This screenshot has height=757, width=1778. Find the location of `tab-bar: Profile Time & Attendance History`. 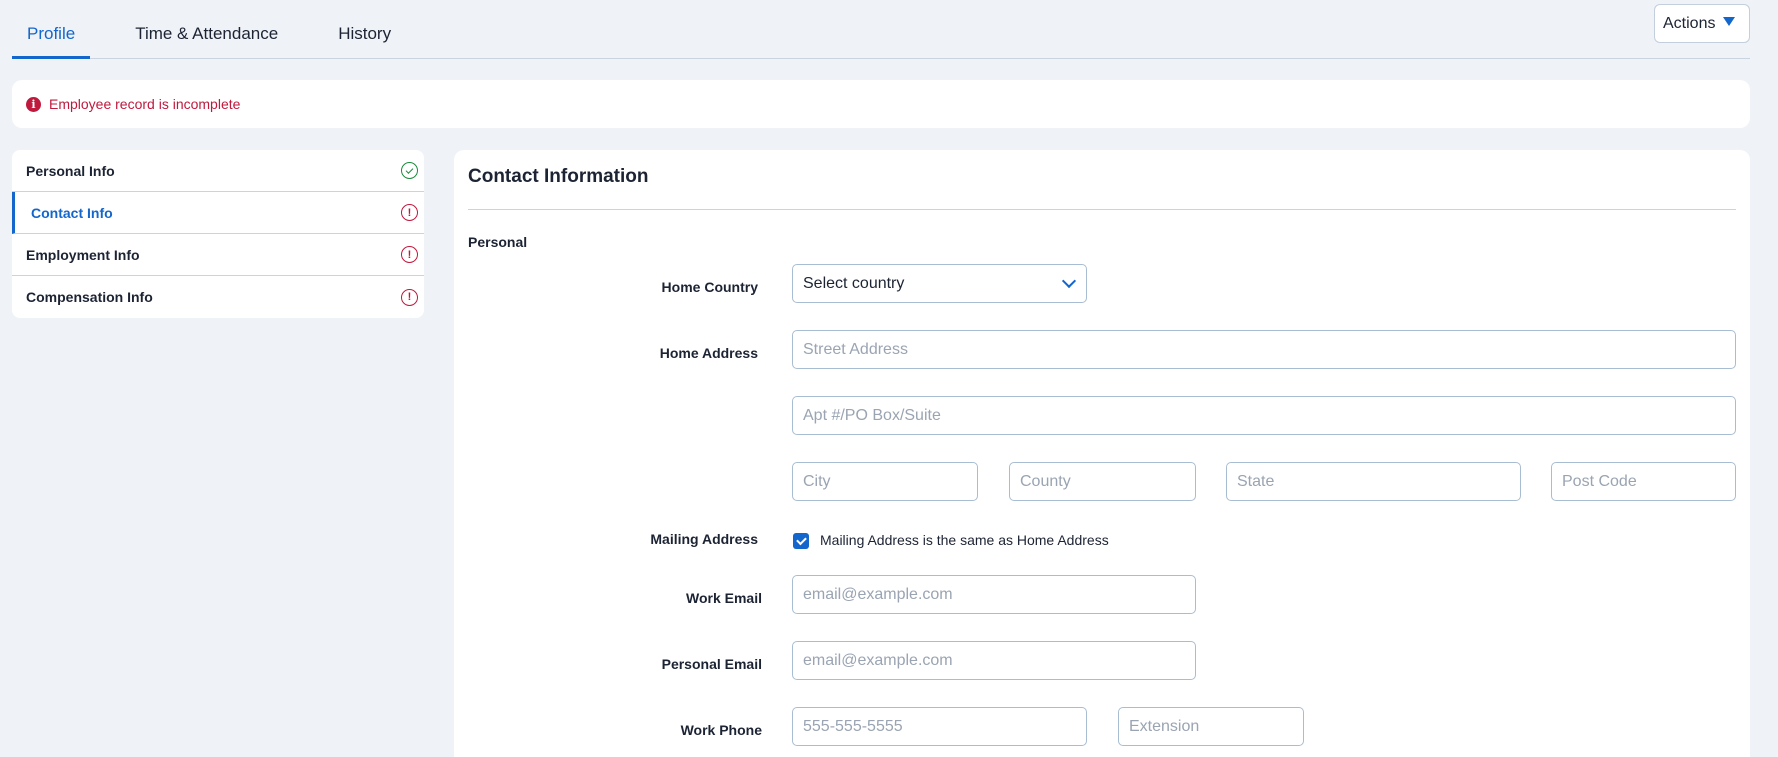

tab-bar: Profile Time & Attendance History is located at coordinates (881, 29).